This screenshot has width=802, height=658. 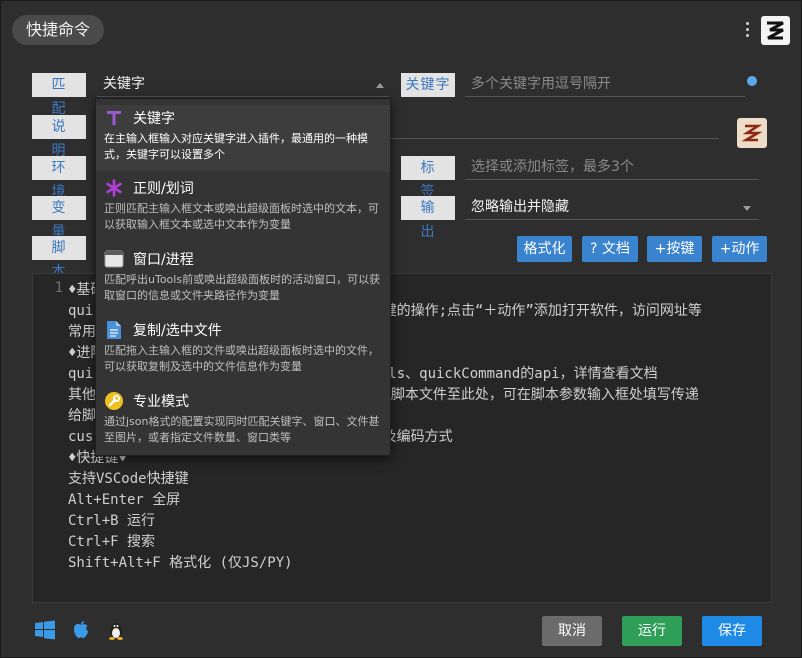 What do you see at coordinates (116, 630) in the screenshot?
I see `linux-icon` at bounding box center [116, 630].